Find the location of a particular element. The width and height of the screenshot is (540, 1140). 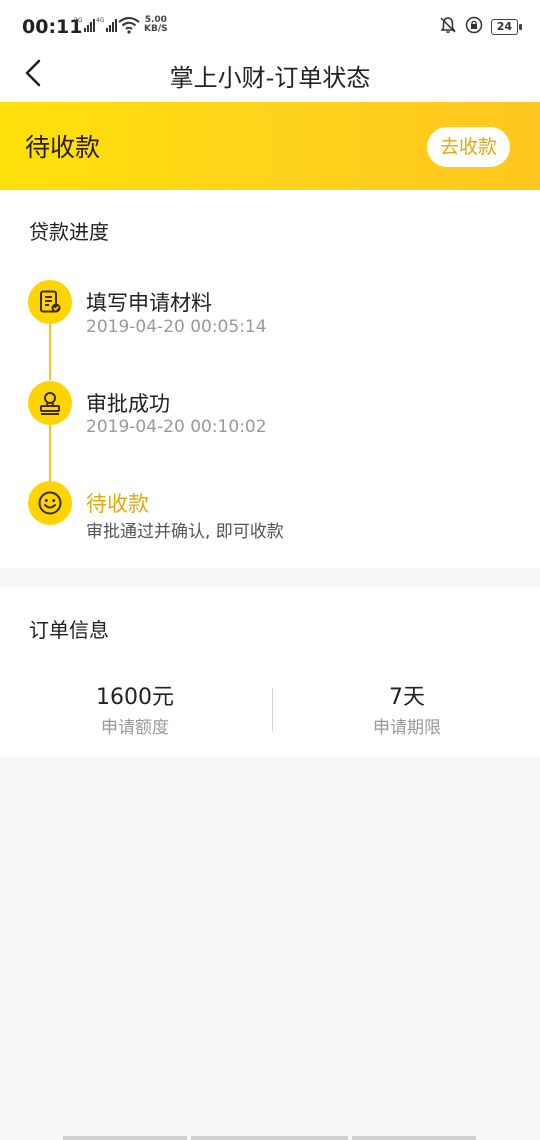

page-title: 掌上小财-订单状态 is located at coordinates (270, 78).